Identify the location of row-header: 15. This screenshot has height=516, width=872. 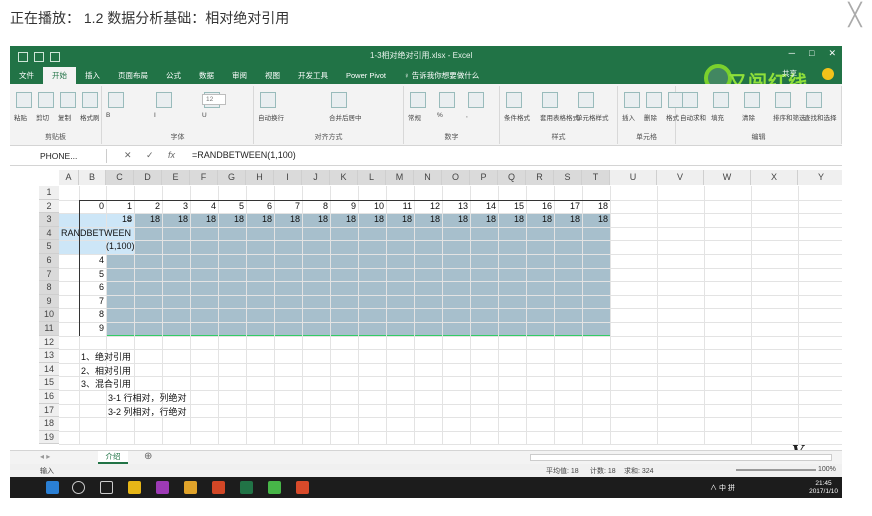
(49, 383).